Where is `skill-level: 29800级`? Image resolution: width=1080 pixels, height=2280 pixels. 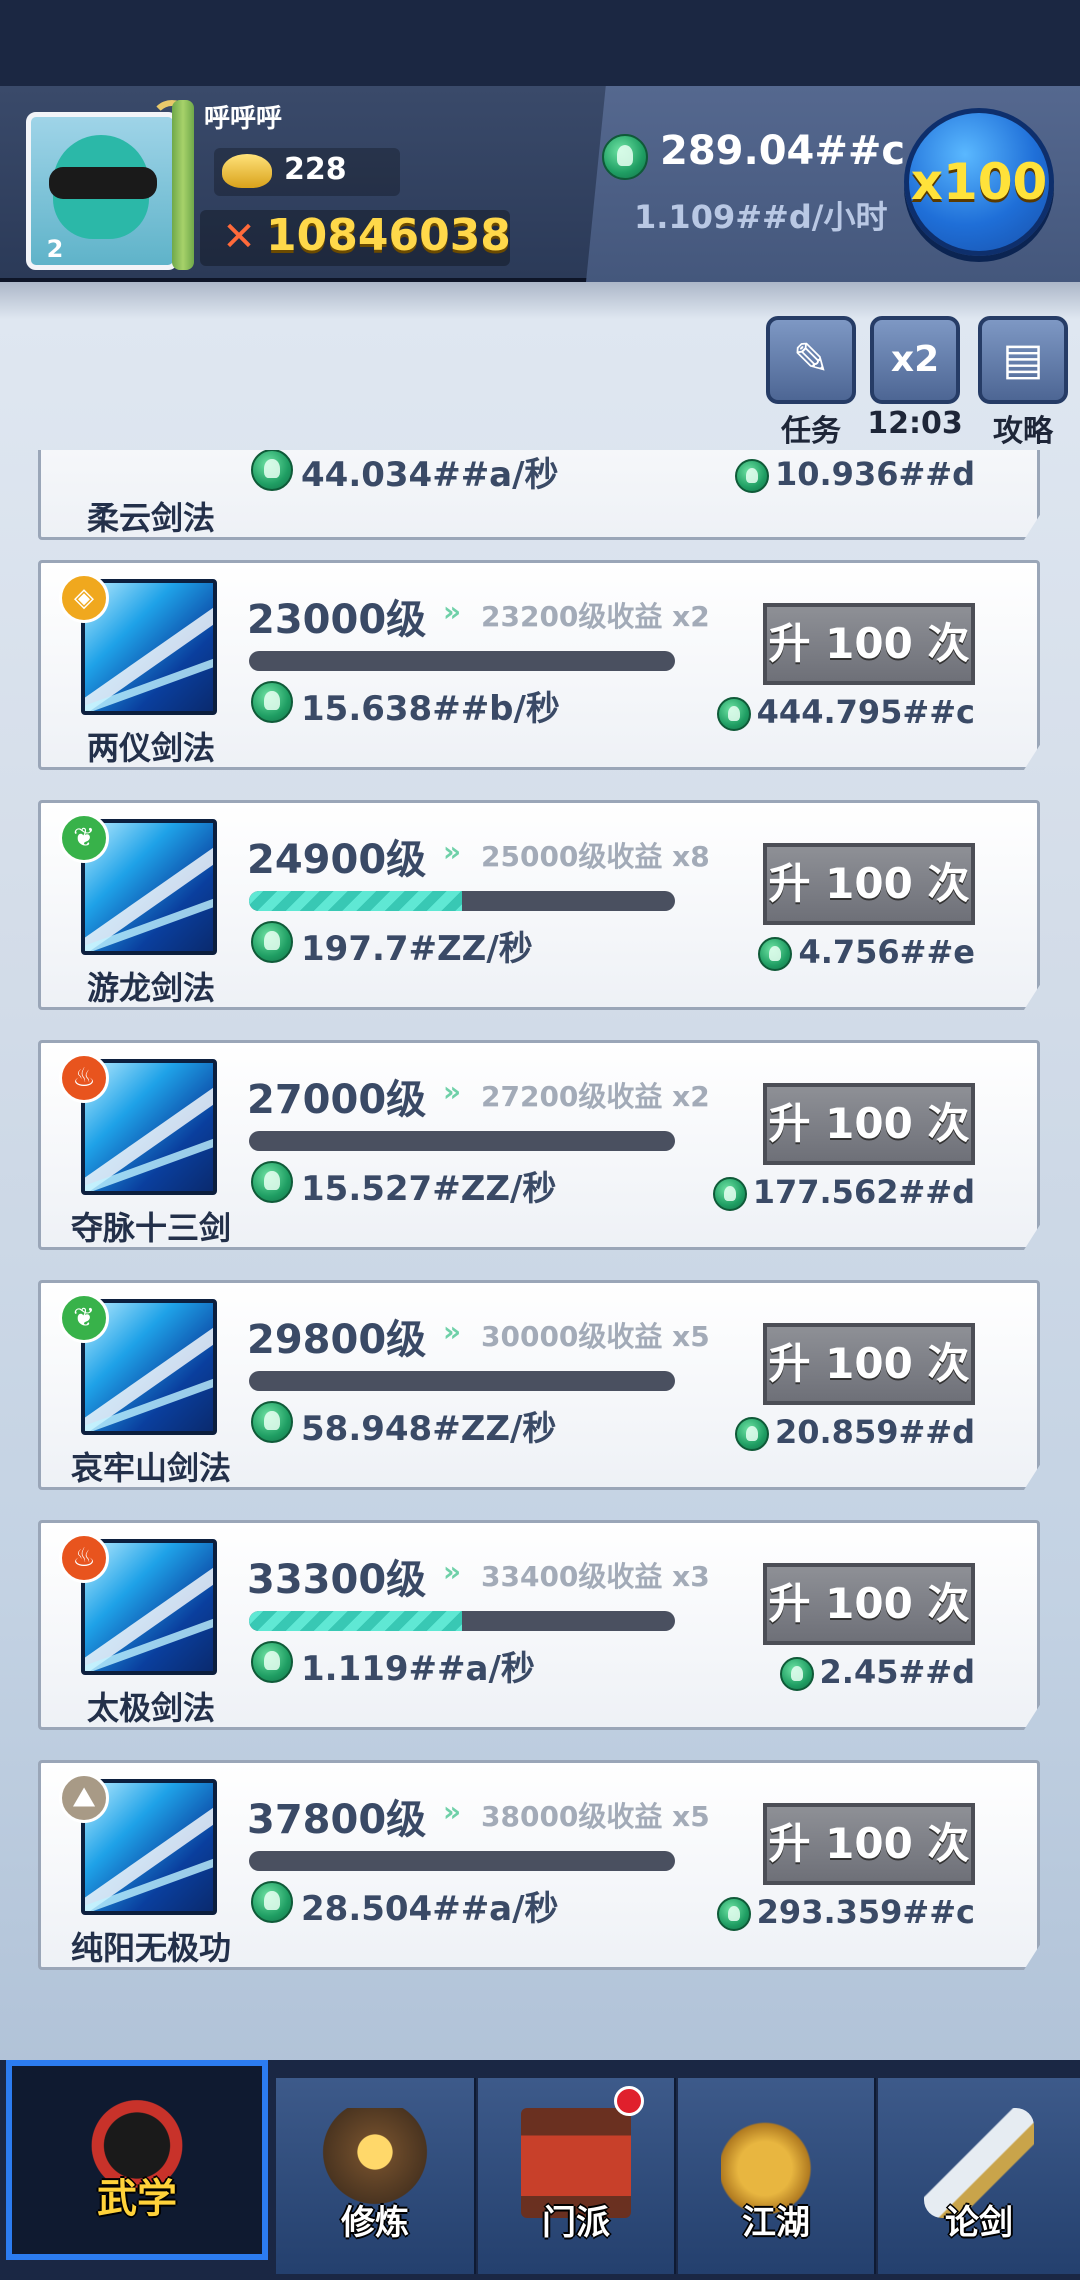
skill-level: 29800级 is located at coordinates (337, 1340).